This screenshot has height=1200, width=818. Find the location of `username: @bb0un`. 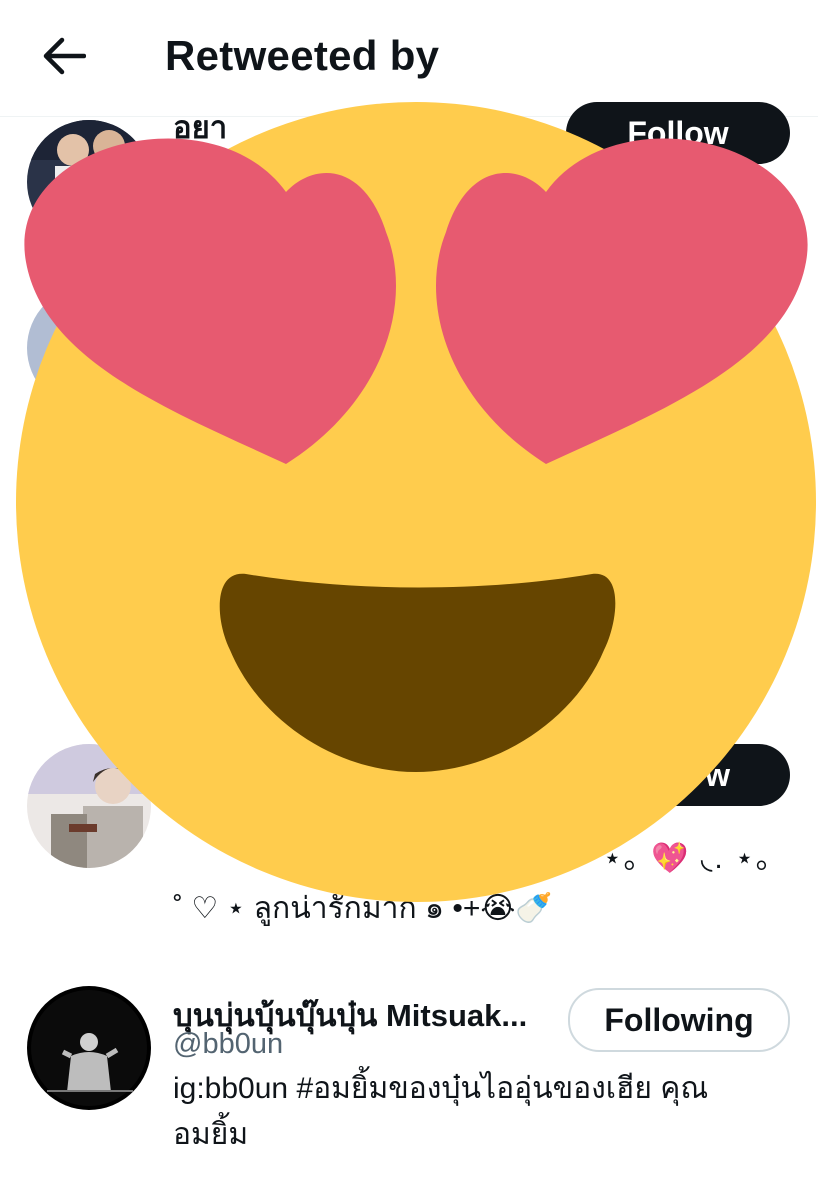

username: @bb0un is located at coordinates (228, 1044).